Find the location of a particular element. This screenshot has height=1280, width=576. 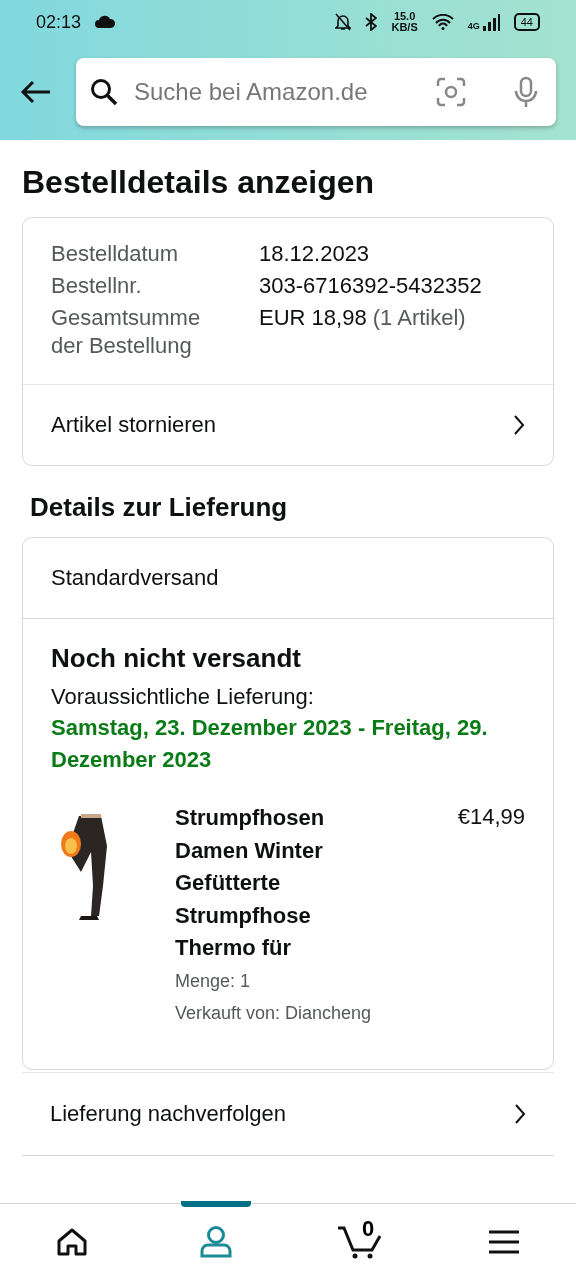

shipping-method: Standardversand is located at coordinates (135, 578).